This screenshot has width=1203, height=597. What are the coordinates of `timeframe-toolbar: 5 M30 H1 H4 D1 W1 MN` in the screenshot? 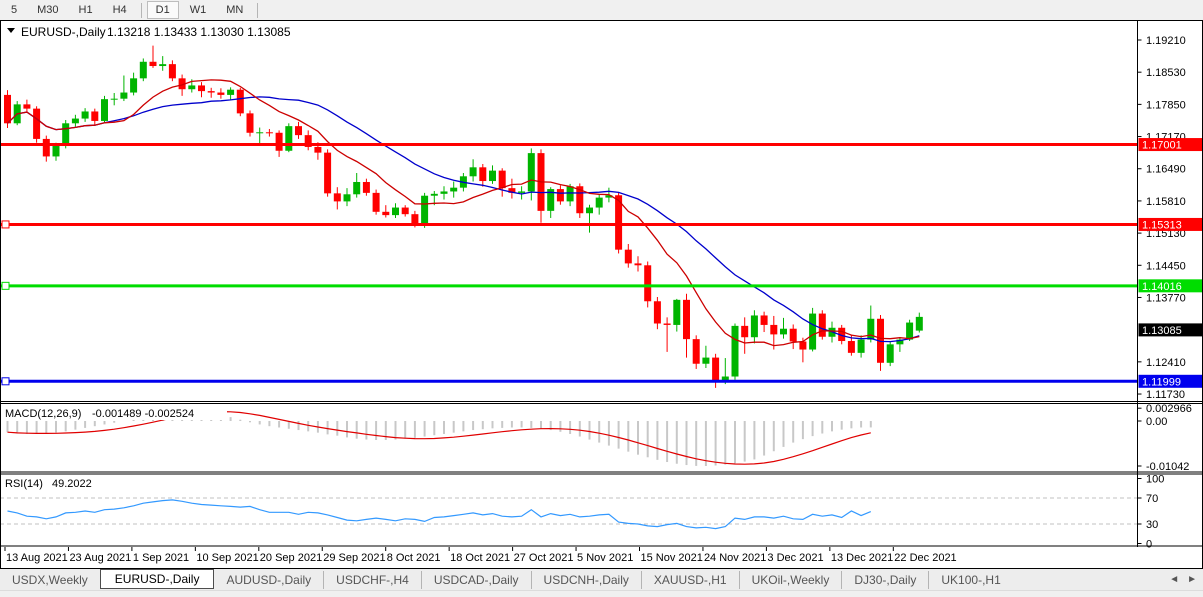 It's located at (601, 10).